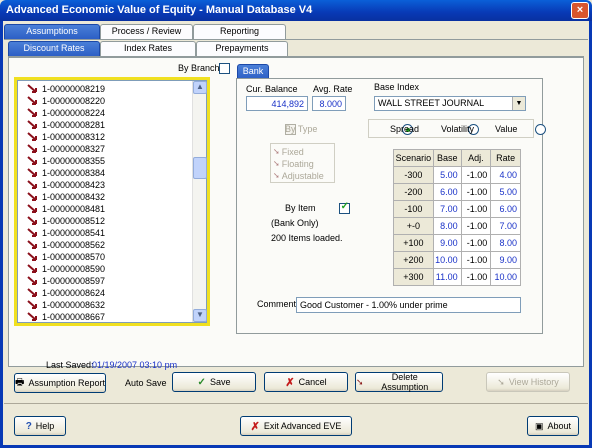  Describe the element at coordinates (447, 277) in the screenshot. I see `grid-cell-base: 11.00` at that location.